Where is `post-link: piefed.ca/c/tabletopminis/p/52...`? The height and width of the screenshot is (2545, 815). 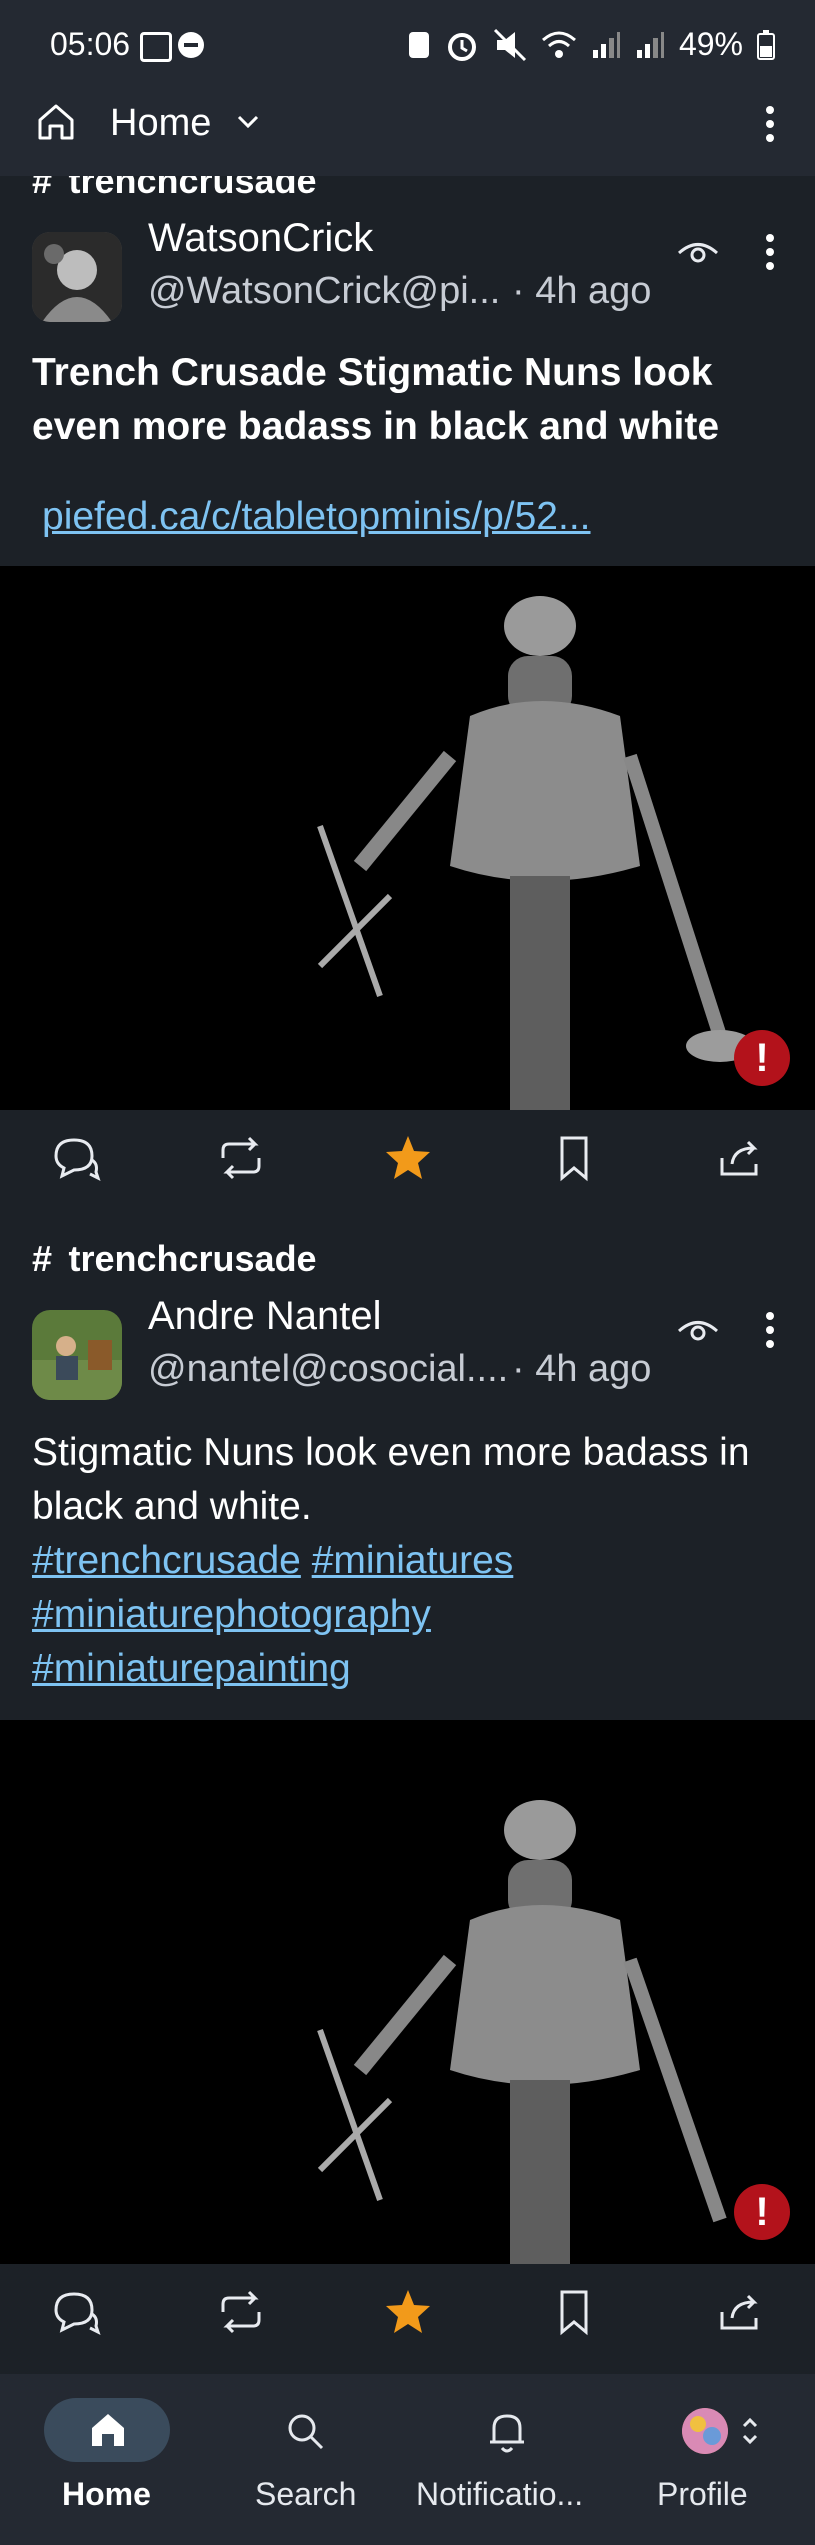 post-link: piefed.ca/c/tabletopminis/p/52... is located at coordinates (316, 517).